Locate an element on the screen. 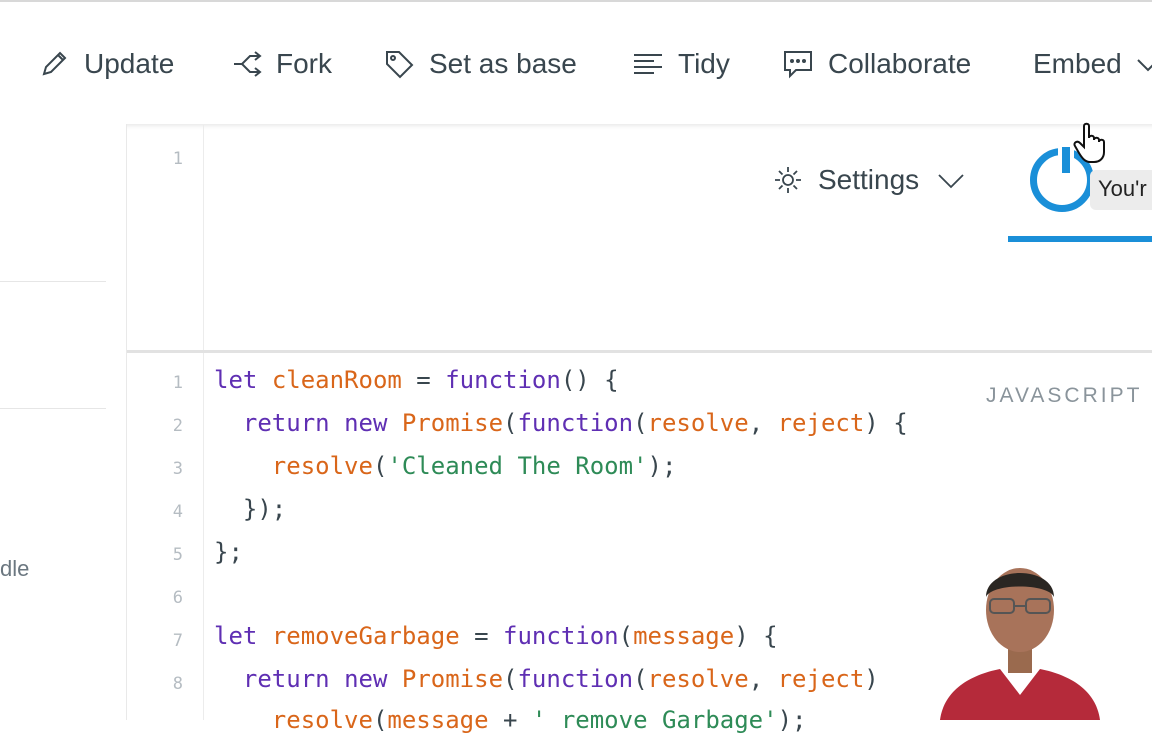 The image size is (1152, 734). tidy-button: Tidy is located at coordinates (681, 64).